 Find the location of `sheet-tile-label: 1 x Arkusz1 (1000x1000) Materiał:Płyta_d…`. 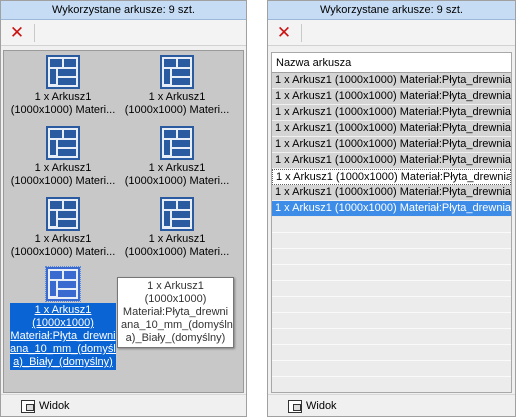

sheet-tile-label: 1 x Arkusz1 (1000x1000) Materiał:Płyta_d… is located at coordinates (63, 336).